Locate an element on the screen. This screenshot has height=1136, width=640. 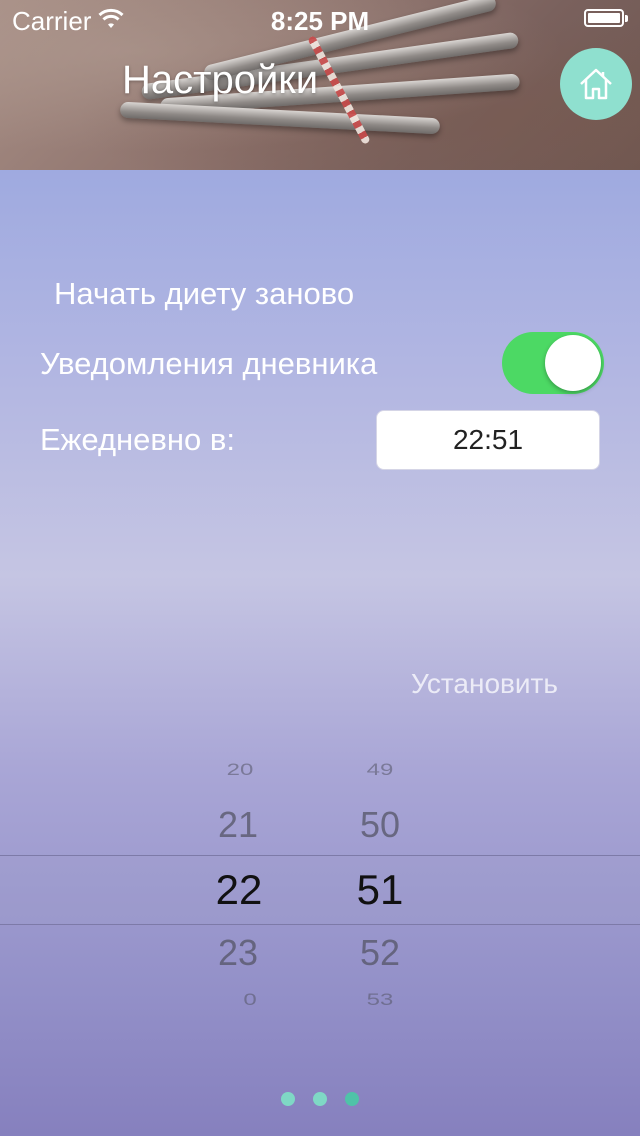
picker-hour-selected: 22 is located at coordinates (239, 890).